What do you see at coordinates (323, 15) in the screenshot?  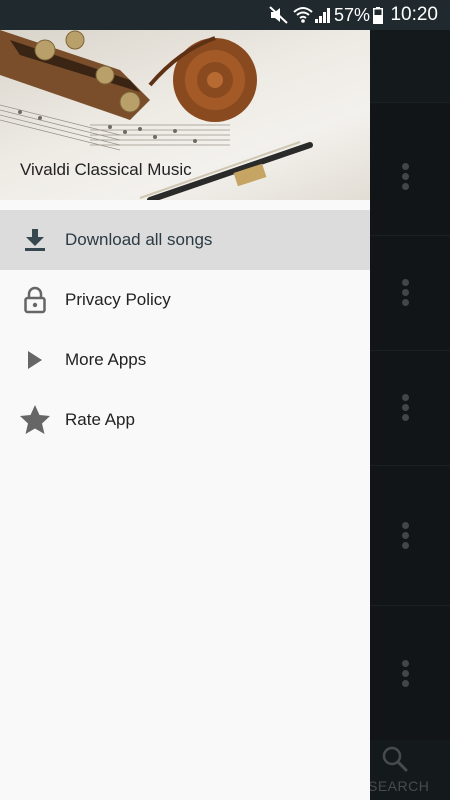 I see `signal-icon` at bounding box center [323, 15].